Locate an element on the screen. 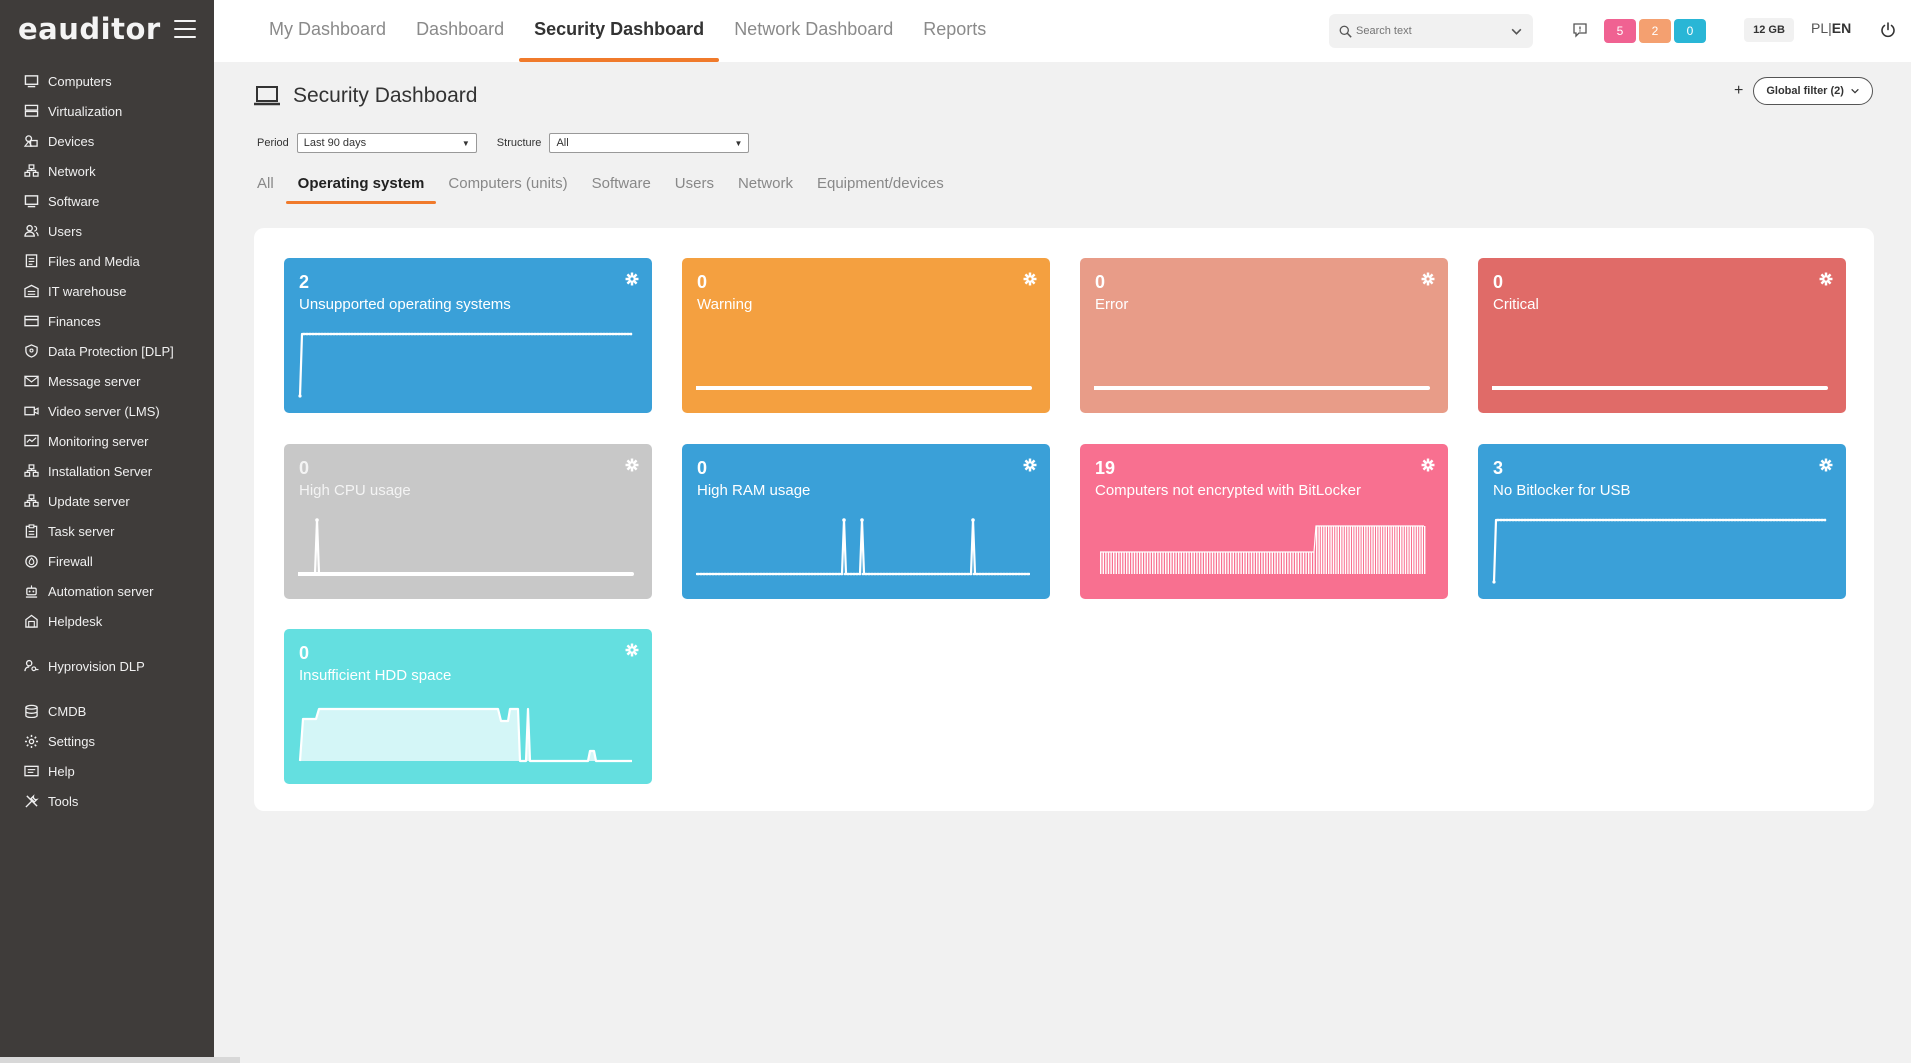  subtab-operating-system: Operating system is located at coordinates (361, 188).